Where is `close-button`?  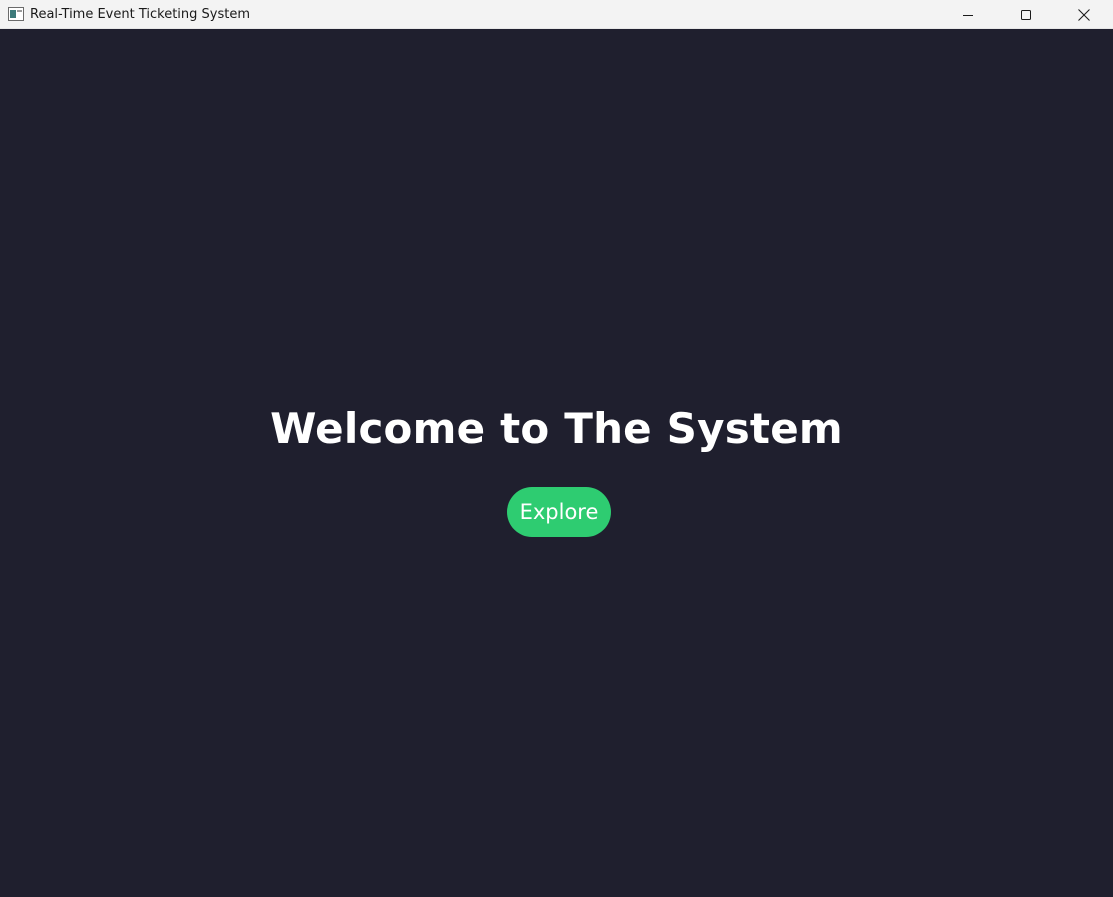 close-button is located at coordinates (1084, 14).